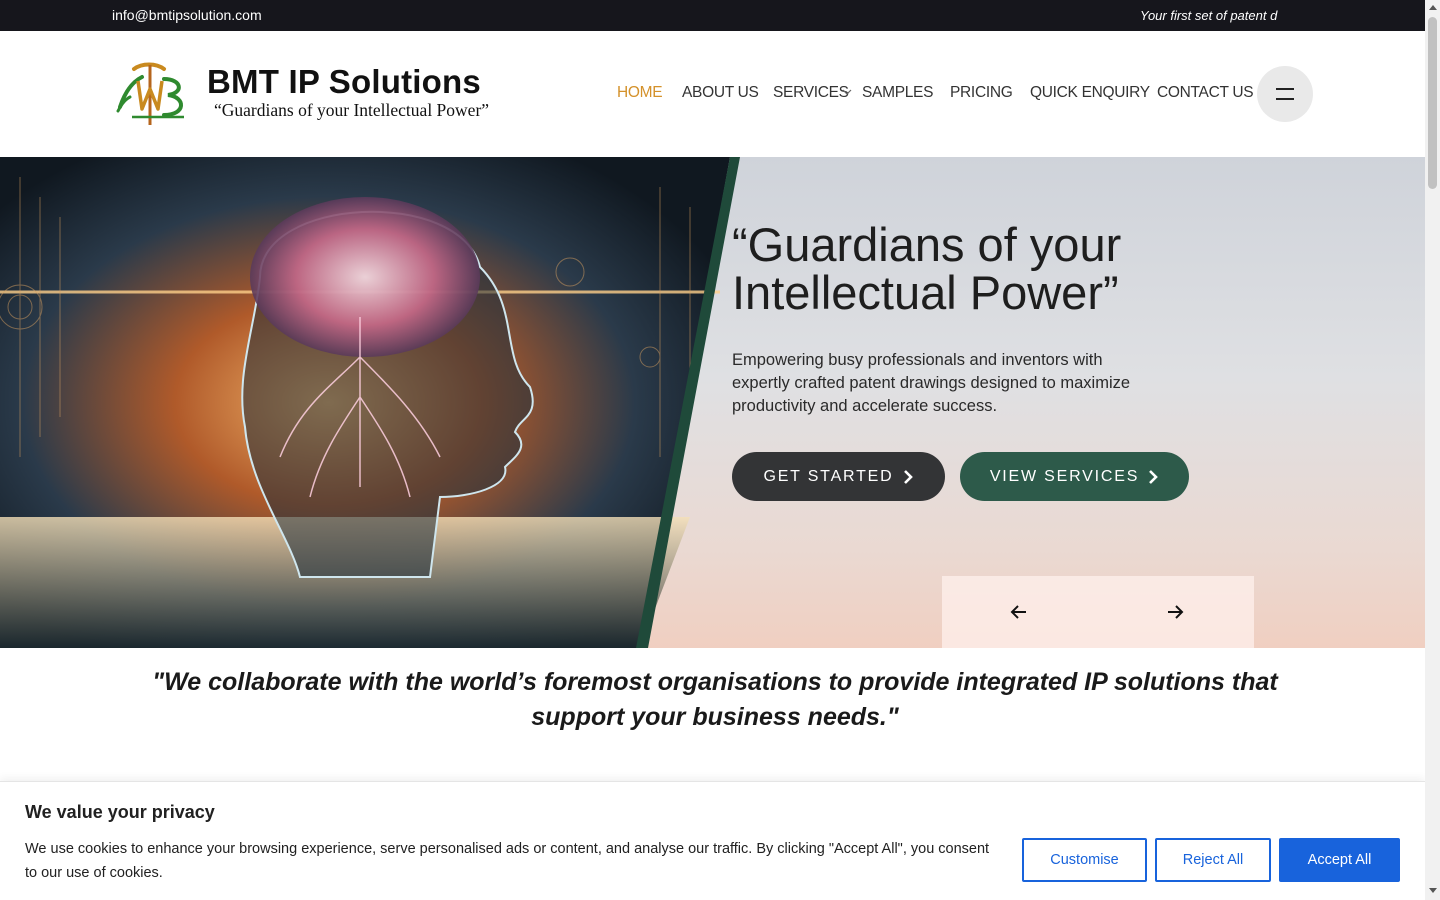 The image size is (1440, 900). Describe the element at coordinates (1285, 94) in the screenshot. I see `hamburger-menu-button` at that location.